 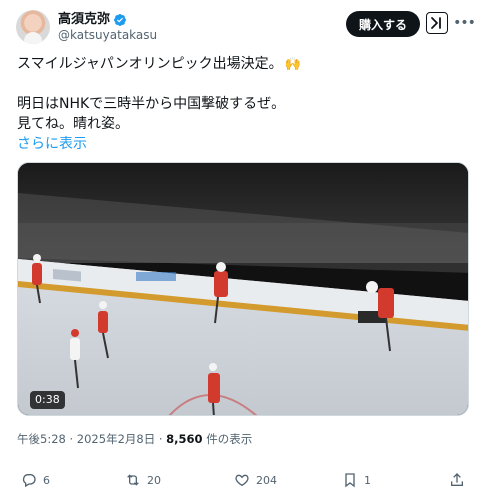 I want to click on views-count: 8,560, so click(x=184, y=439).